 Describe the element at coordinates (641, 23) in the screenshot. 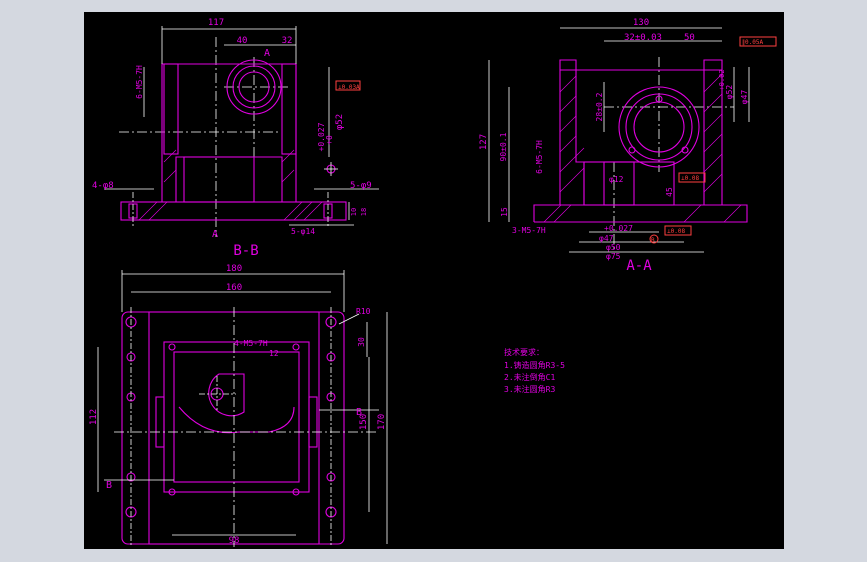

I see `aa-dim-130: 130` at that location.